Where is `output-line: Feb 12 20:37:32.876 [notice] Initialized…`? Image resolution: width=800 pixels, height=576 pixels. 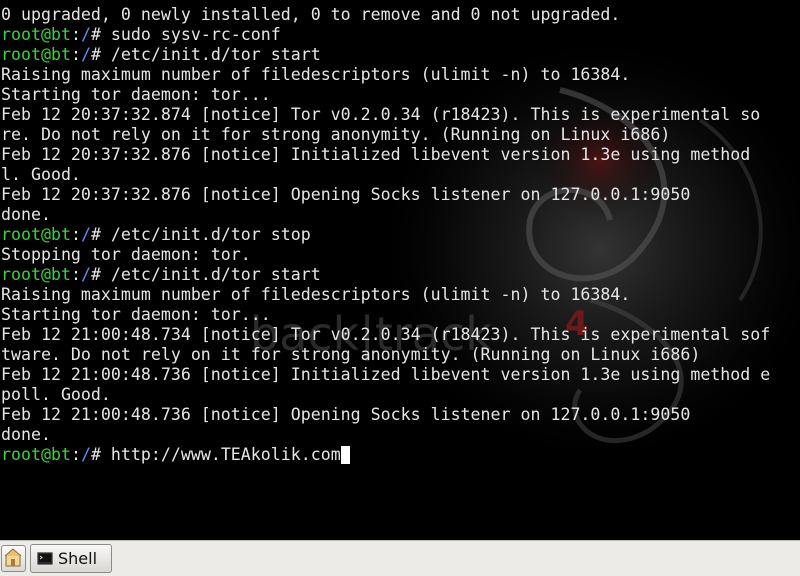
output-line: Feb 12 20:37:32.876 [notice] Initialized… is located at coordinates (376, 154).